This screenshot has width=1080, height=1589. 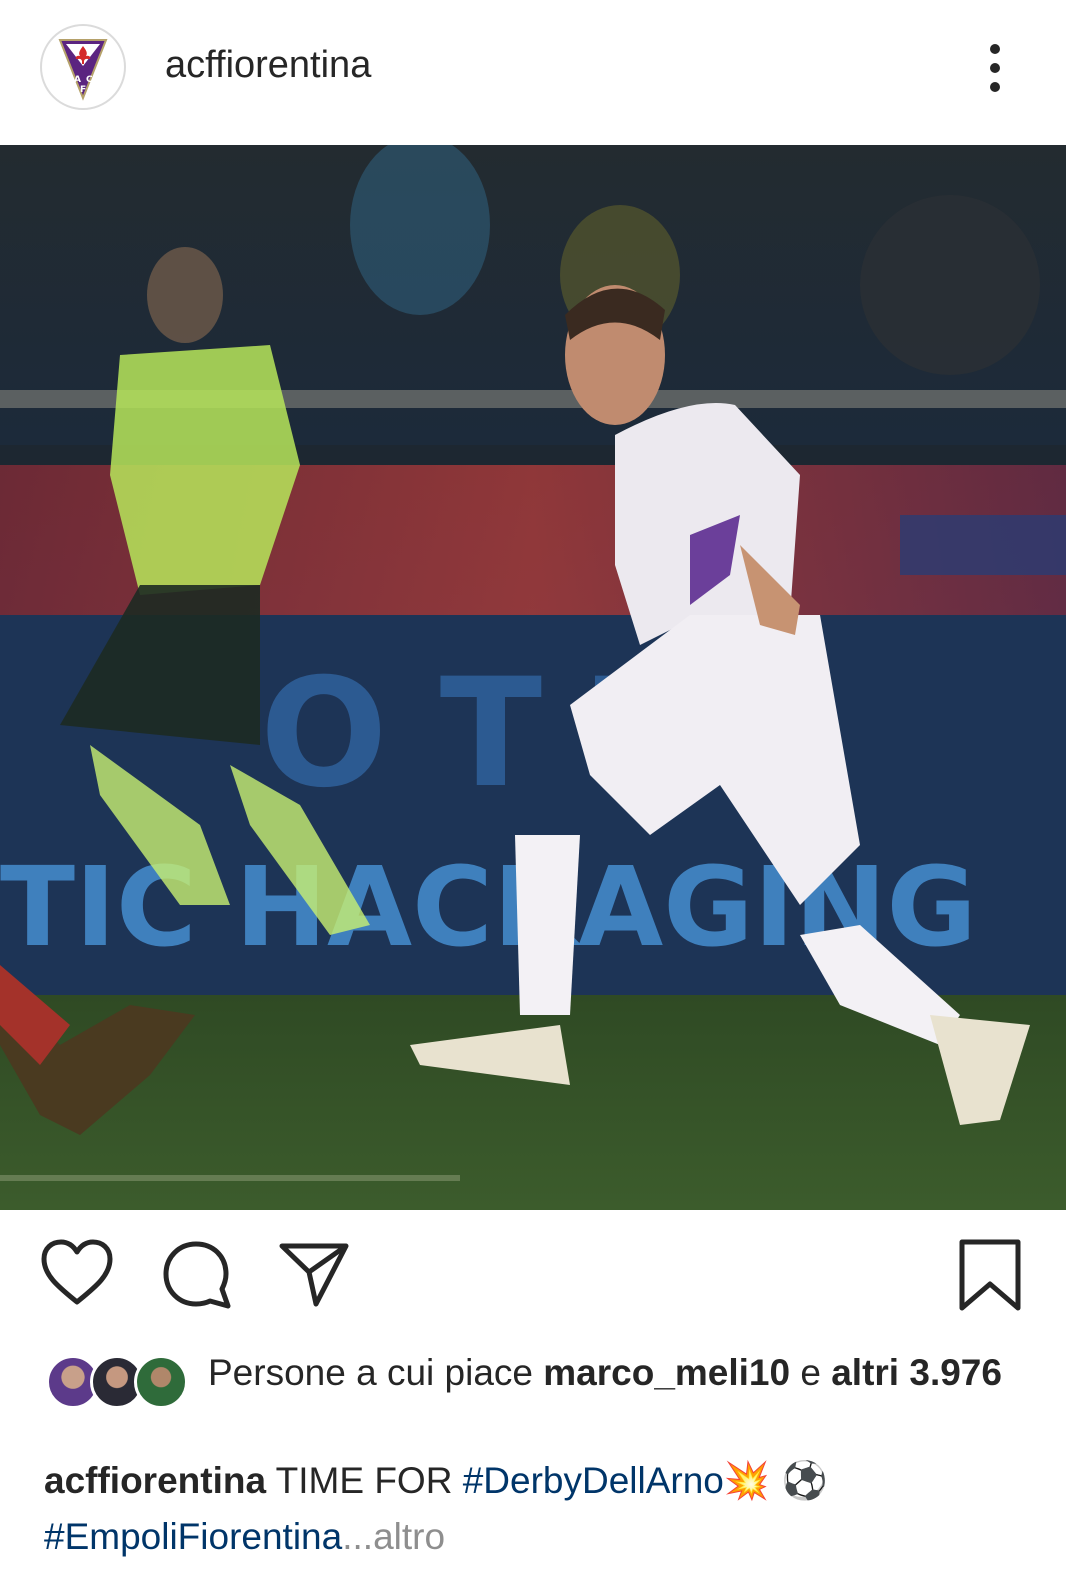 I want to click on liker-username: marco_meli10, so click(x=666, y=1372).